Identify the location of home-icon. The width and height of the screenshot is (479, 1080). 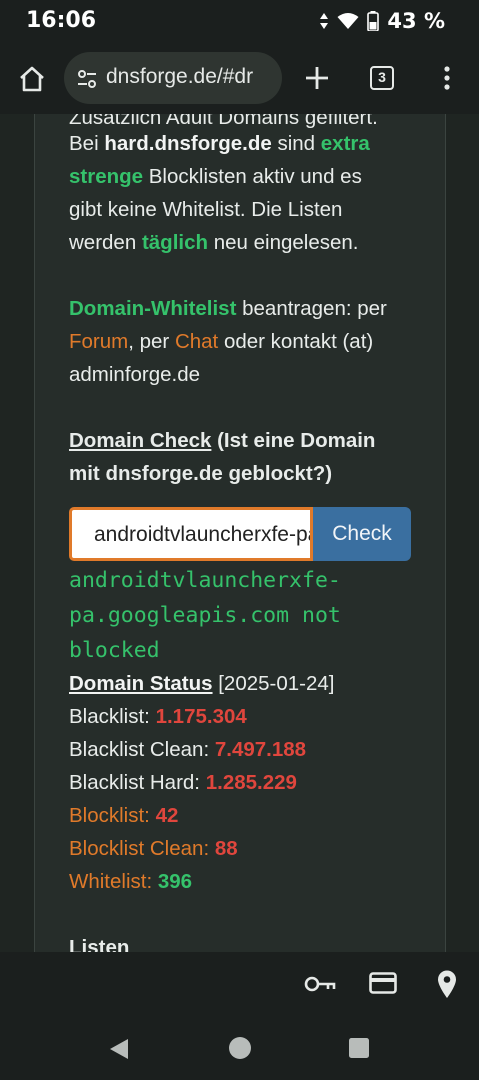
(32, 79).